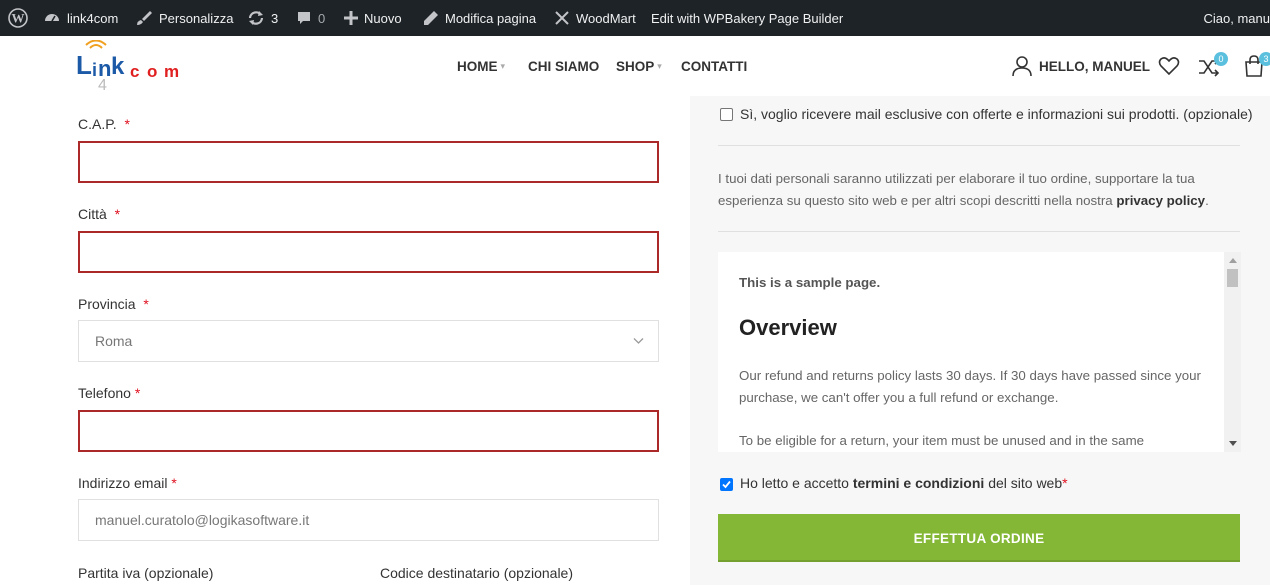 Image resolution: width=1270 pixels, height=585 pixels. I want to click on nav-contatti: CONTATTI, so click(714, 66).